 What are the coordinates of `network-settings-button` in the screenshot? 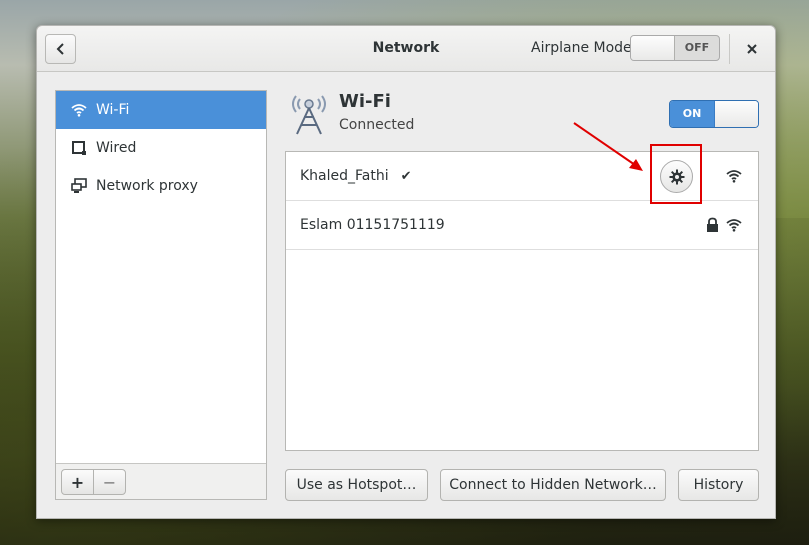 It's located at (676, 176).